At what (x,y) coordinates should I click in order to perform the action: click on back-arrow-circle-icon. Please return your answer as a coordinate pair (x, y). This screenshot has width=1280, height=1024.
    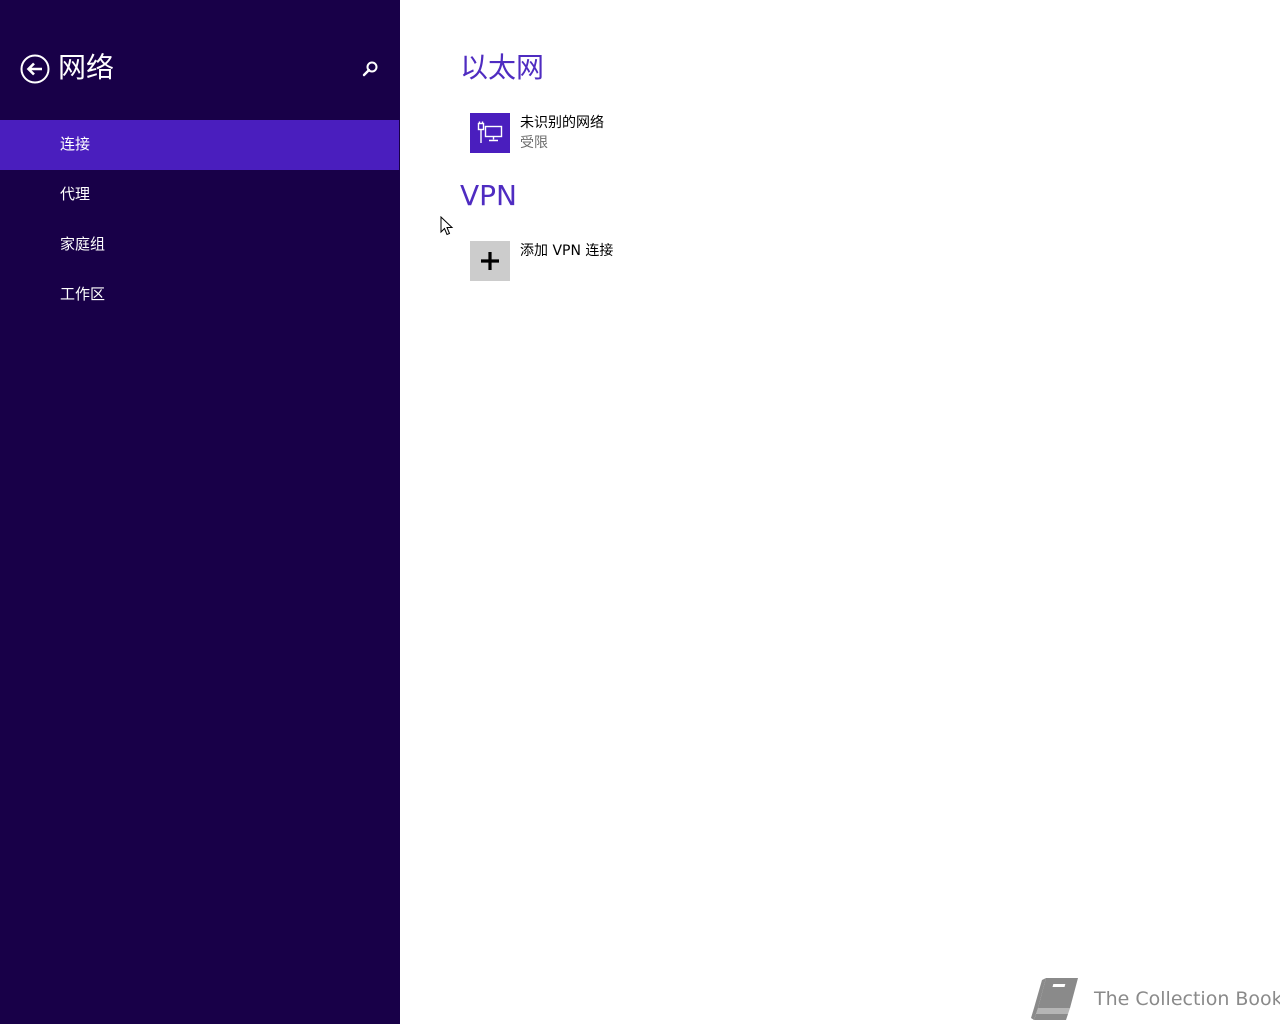
    Looking at the image, I should click on (35, 69).